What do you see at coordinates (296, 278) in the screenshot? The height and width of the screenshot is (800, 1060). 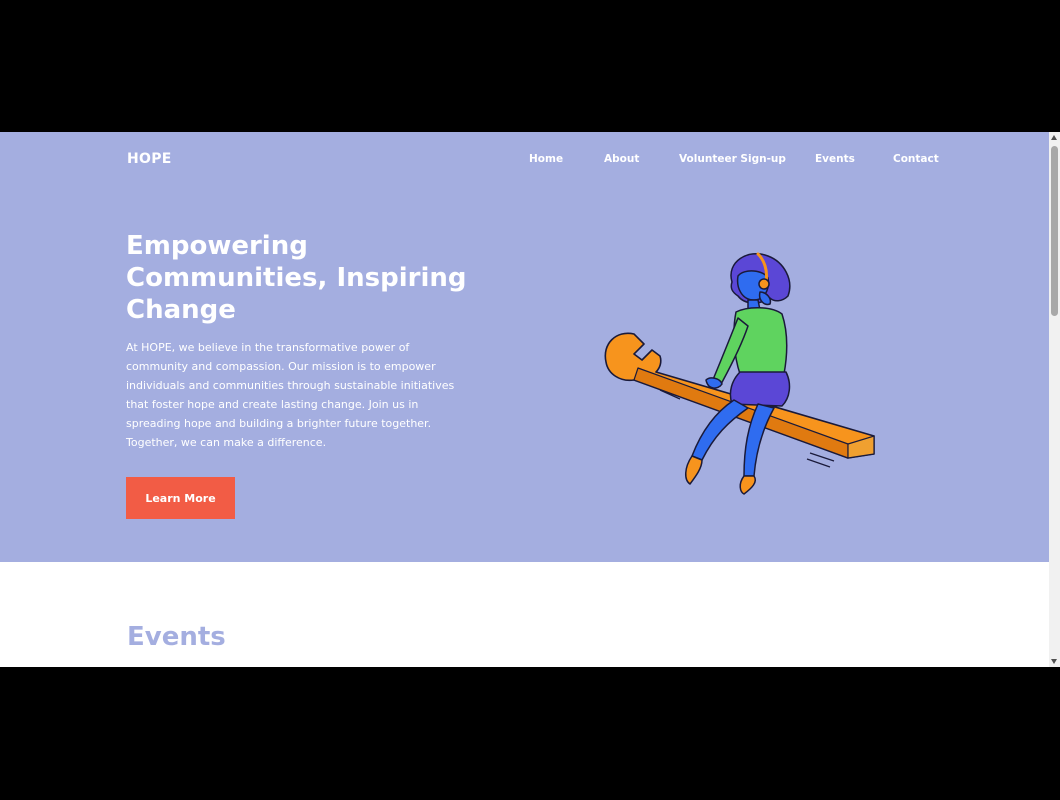 I see `hero-title: Empowering Communities, Inspiring Change` at bounding box center [296, 278].